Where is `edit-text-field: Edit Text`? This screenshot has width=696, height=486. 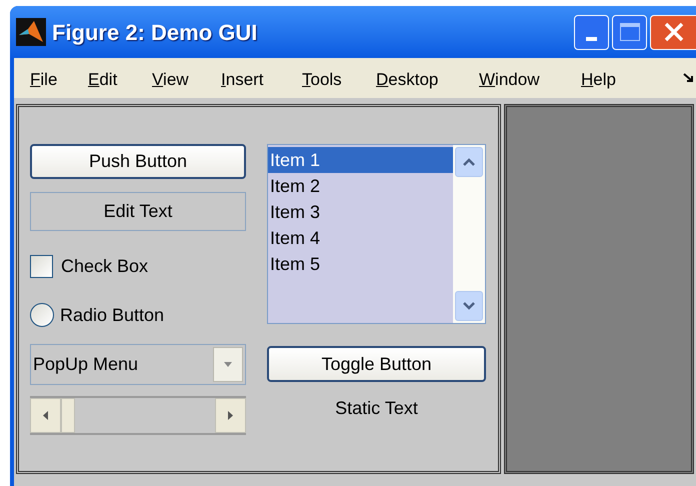 edit-text-field: Edit Text is located at coordinates (138, 211).